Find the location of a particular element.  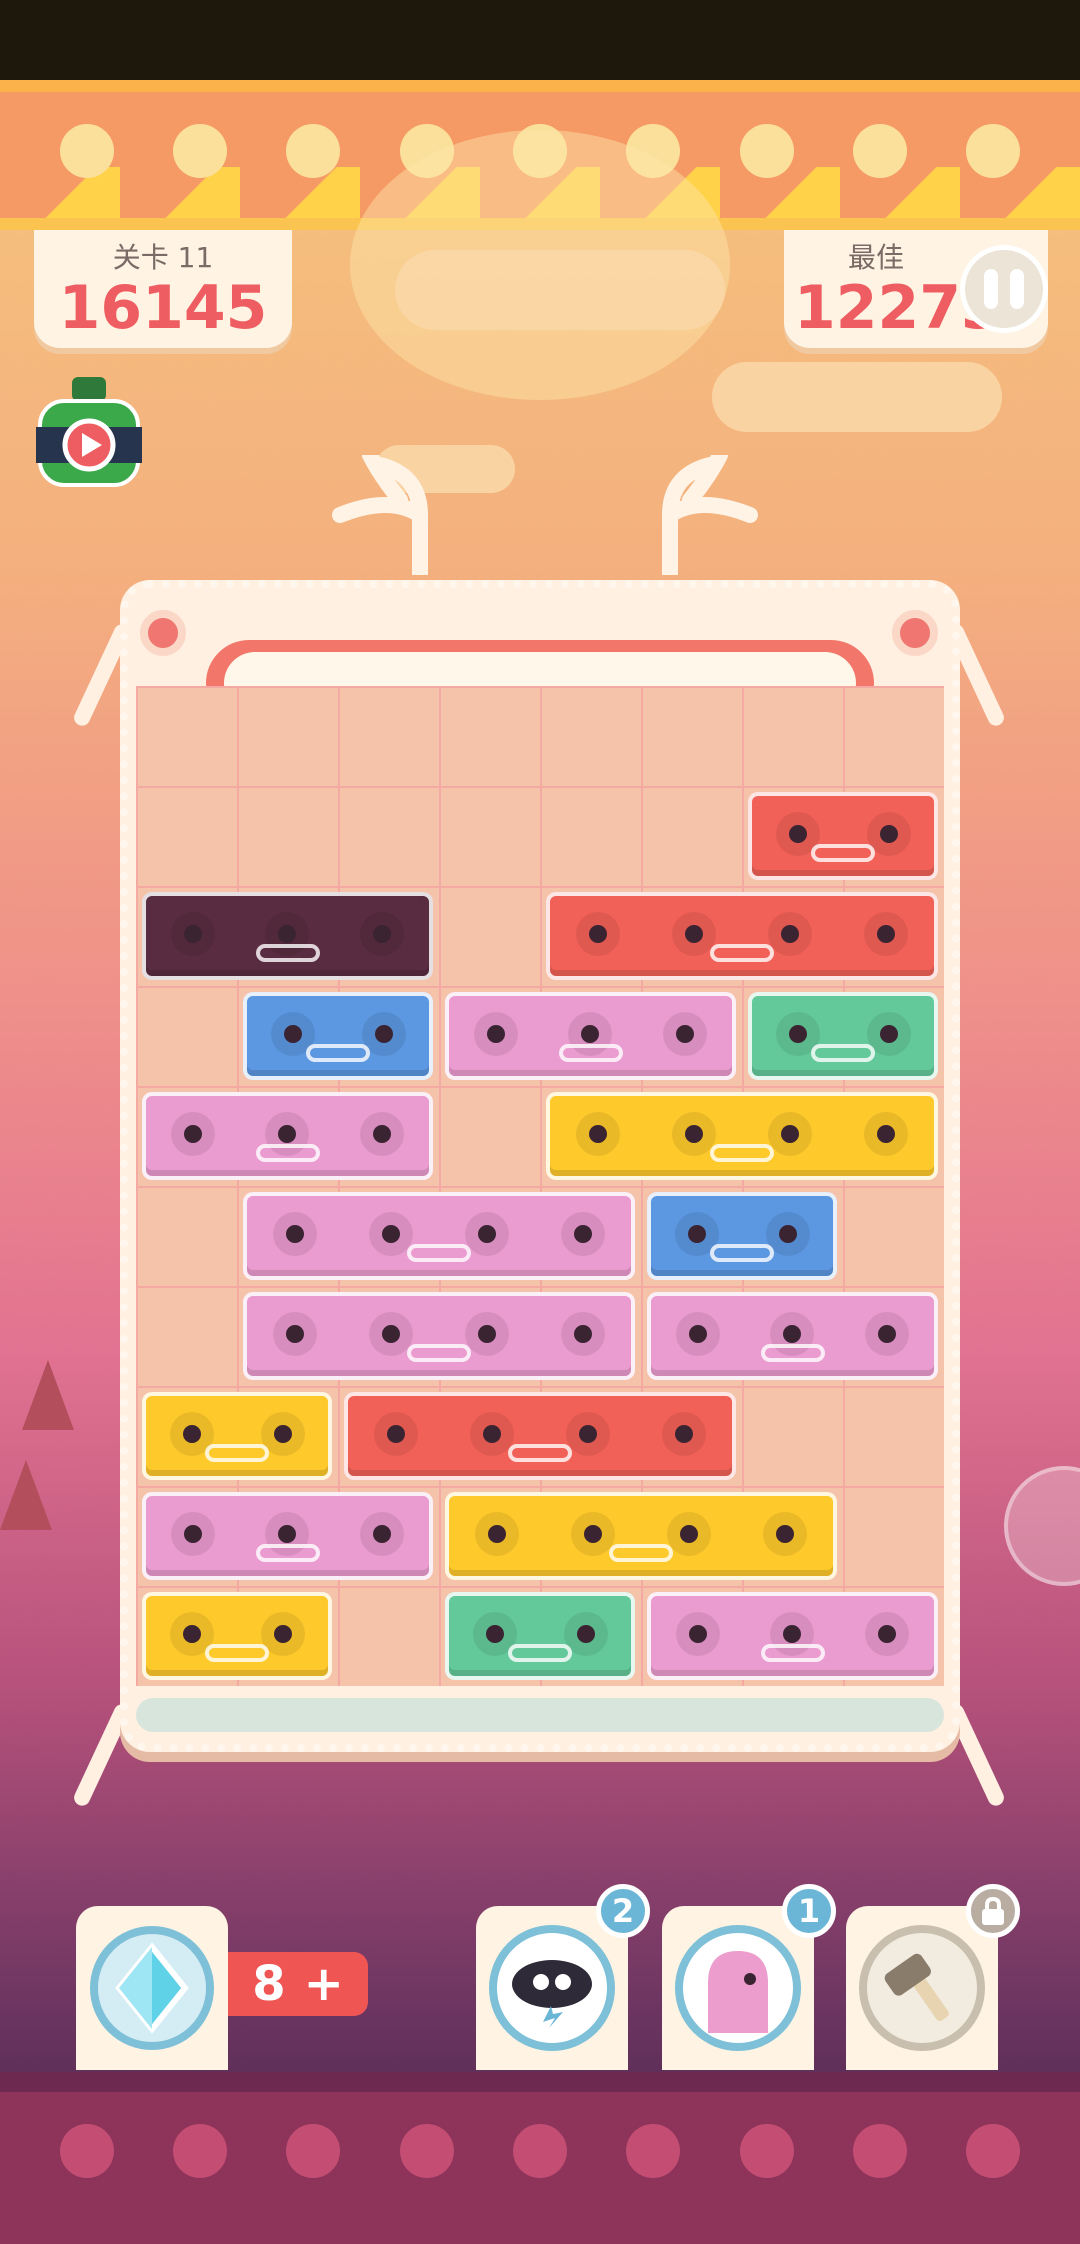

hammer-icon is located at coordinates (916, 1987).